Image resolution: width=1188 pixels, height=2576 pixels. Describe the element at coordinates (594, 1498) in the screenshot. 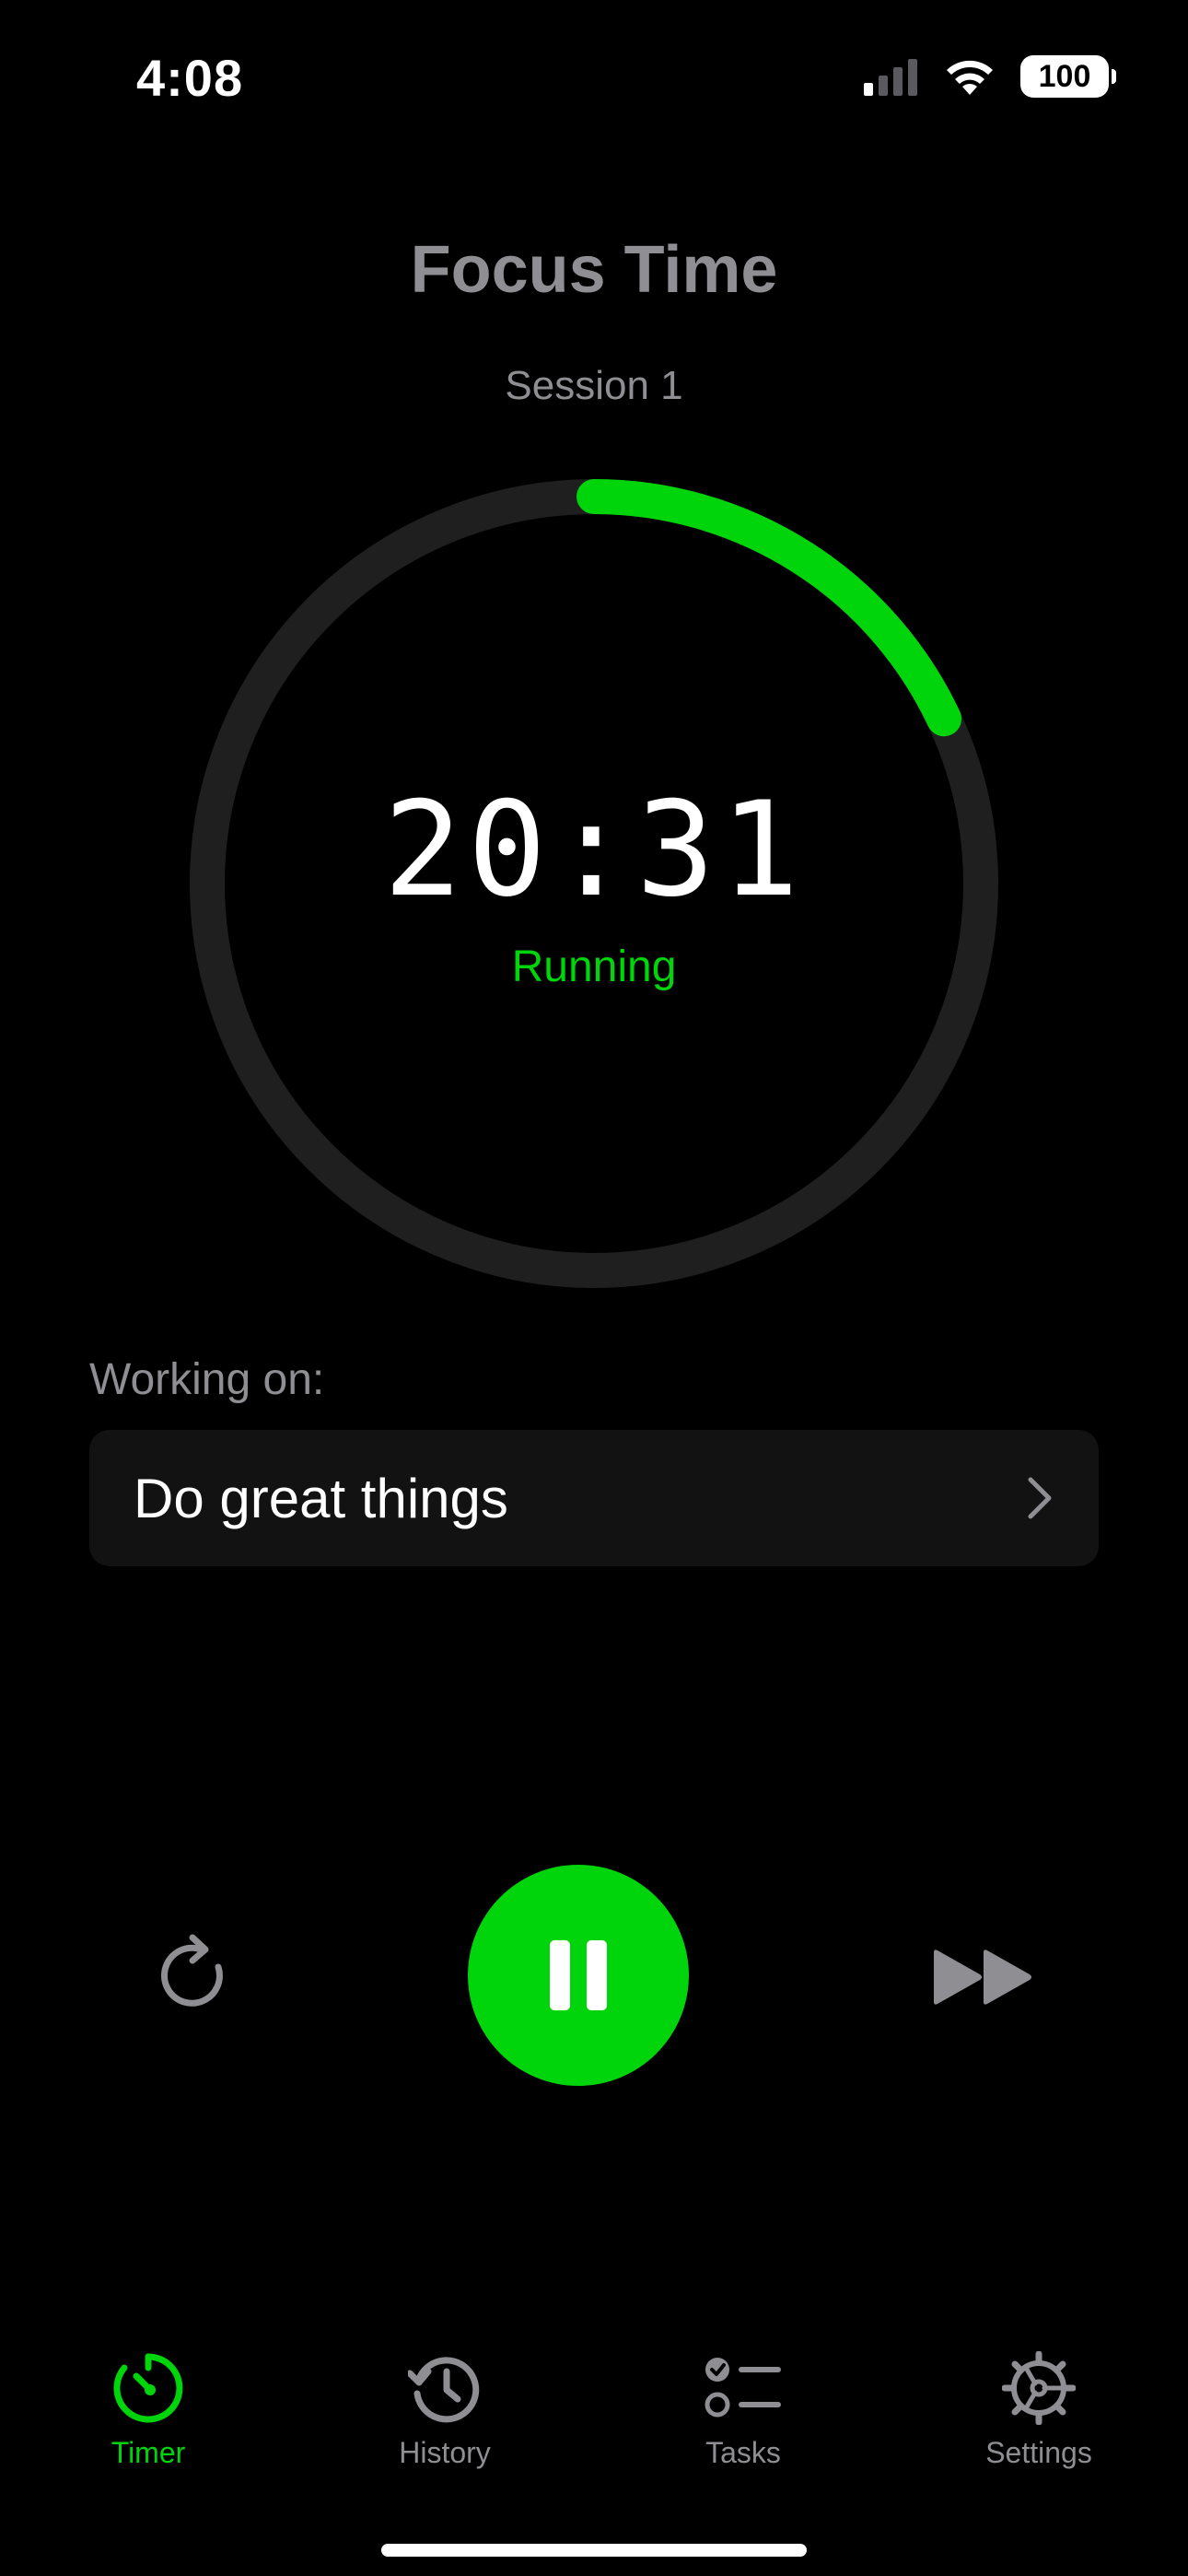

I see `task-selector: Do great things` at that location.